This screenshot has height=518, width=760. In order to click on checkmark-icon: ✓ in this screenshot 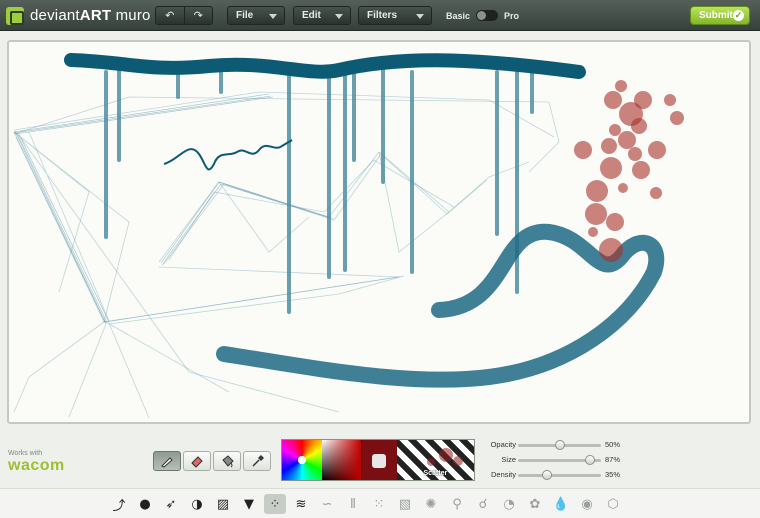, I will do `click(738, 15)`.